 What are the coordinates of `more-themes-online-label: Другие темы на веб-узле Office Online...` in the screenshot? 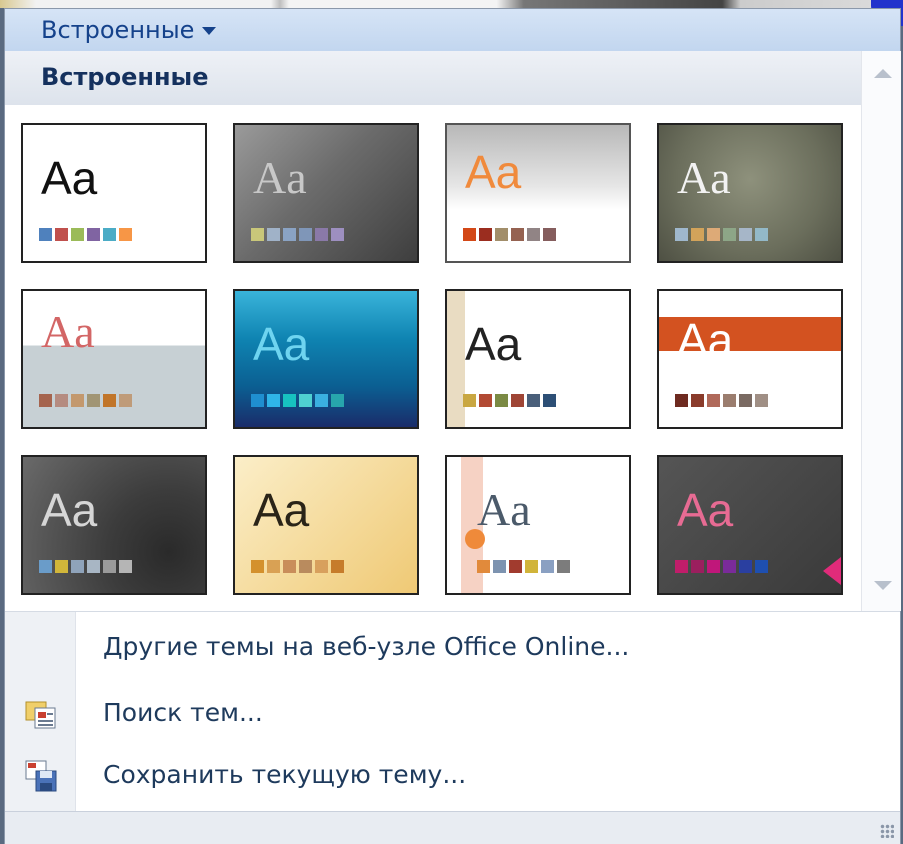 It's located at (366, 646).